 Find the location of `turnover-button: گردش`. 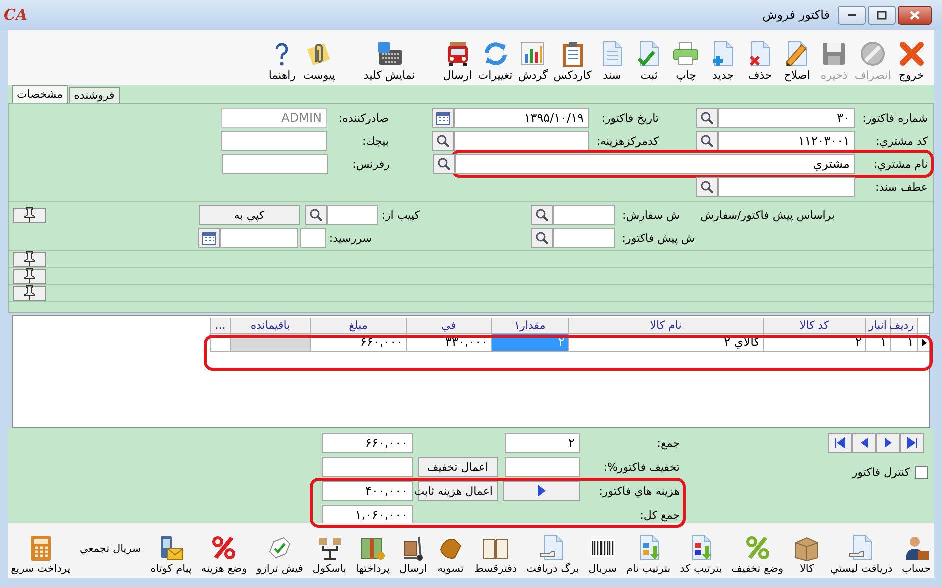

turnover-button: گردش is located at coordinates (533, 61).